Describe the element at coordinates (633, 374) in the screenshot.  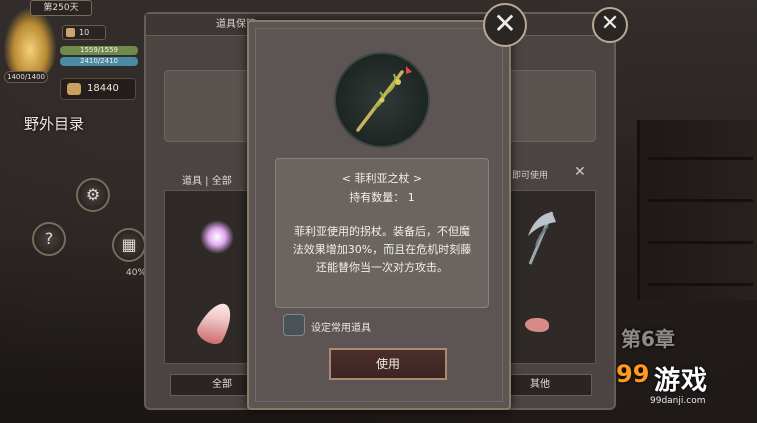
I see `watermark-number: 99` at that location.